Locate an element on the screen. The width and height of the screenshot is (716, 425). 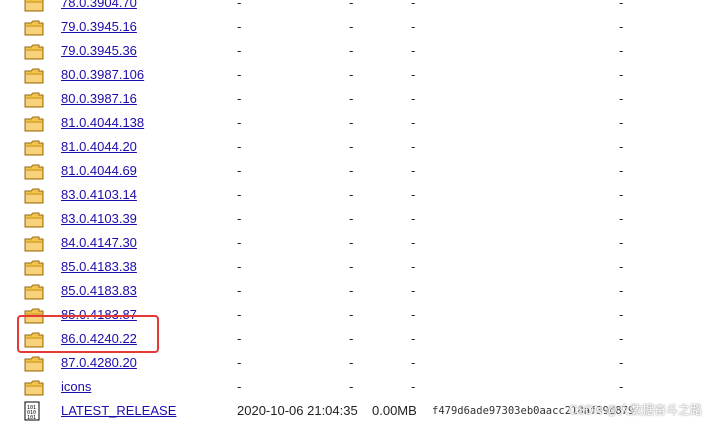
entry-link: 78.0.3904.70 is located at coordinates (99, 5).